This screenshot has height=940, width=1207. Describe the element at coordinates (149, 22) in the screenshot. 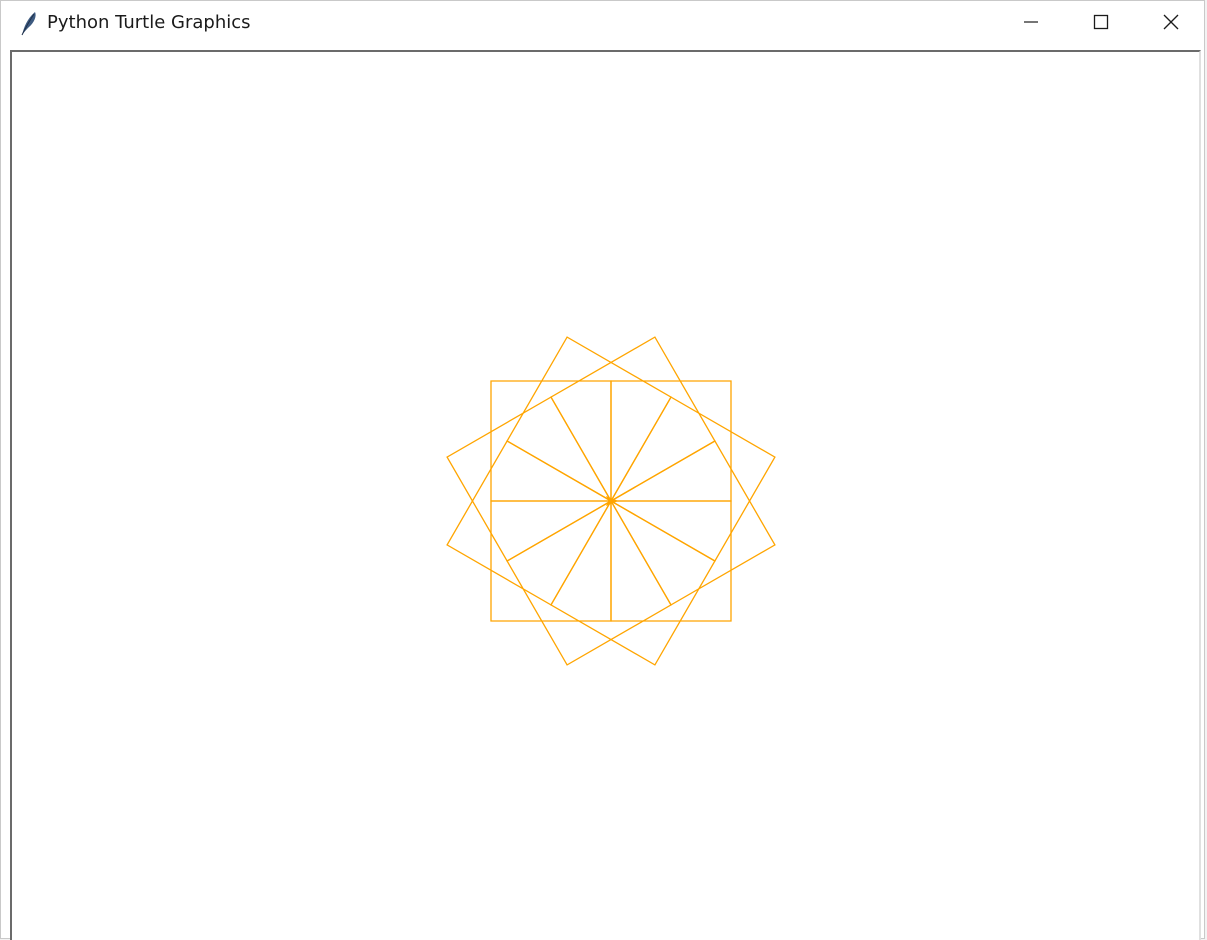

I see `window-title: Python Turtle Graphics` at that location.